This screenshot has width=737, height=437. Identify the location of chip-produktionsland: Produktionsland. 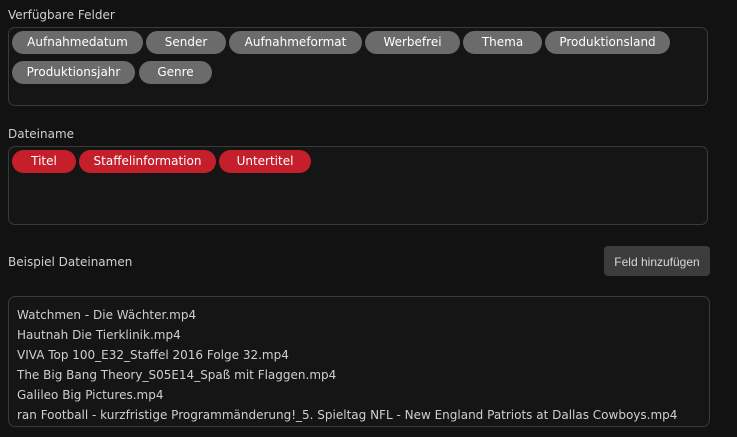
(607, 42).